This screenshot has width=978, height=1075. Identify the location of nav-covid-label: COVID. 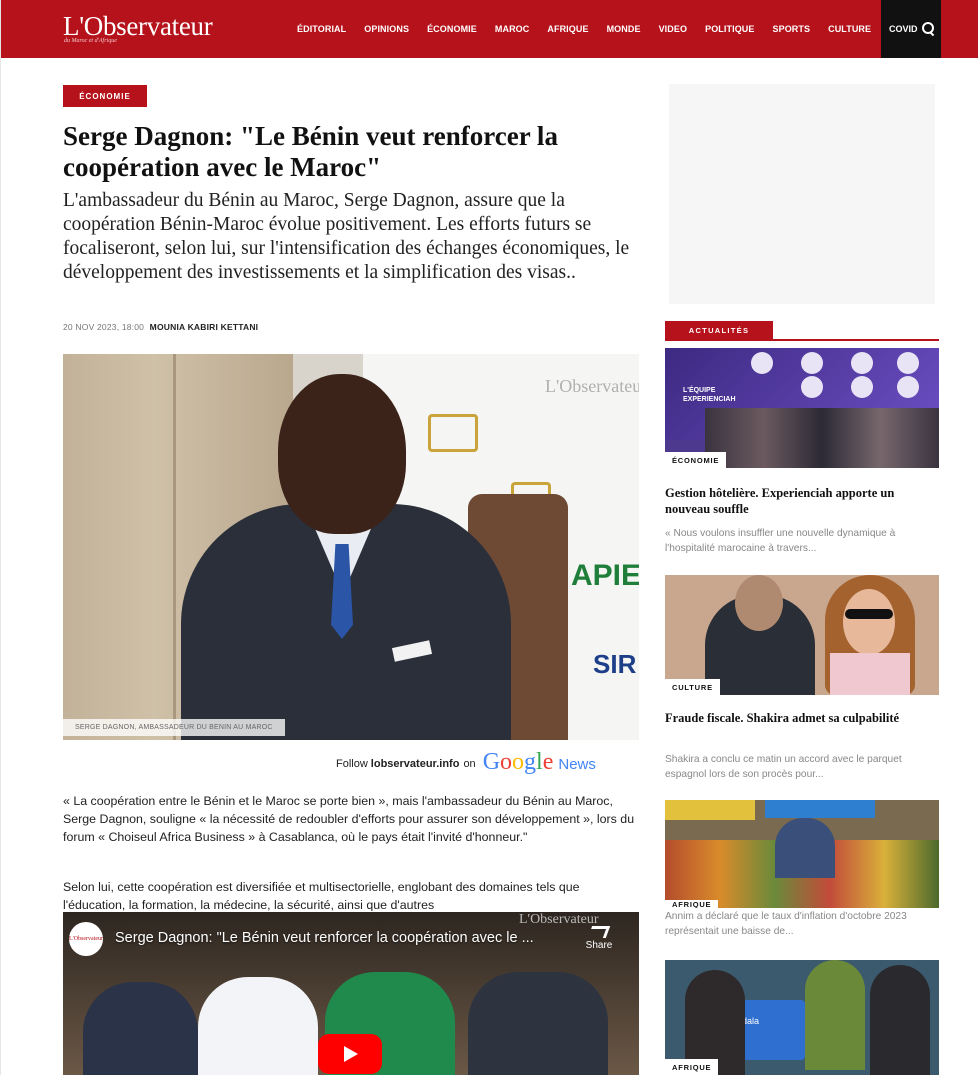
(903, 29).